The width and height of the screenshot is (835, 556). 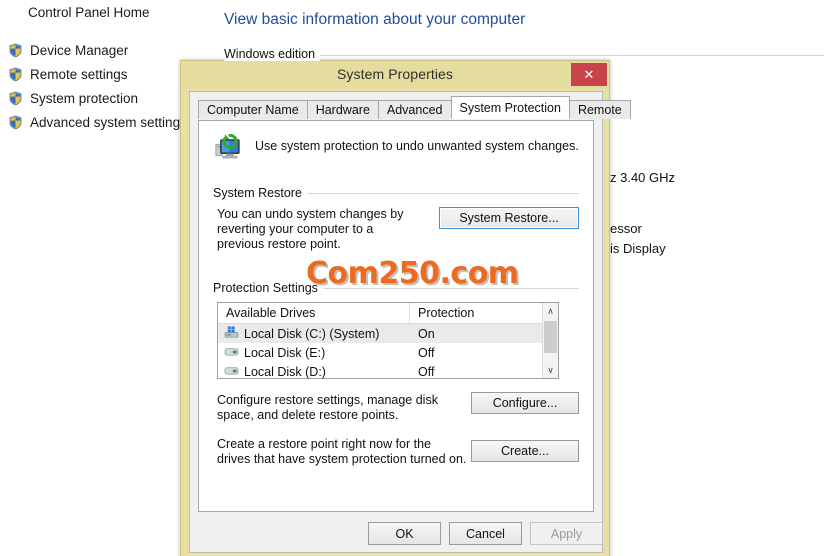 What do you see at coordinates (589, 74) in the screenshot?
I see `close-icon: ✕` at bounding box center [589, 74].